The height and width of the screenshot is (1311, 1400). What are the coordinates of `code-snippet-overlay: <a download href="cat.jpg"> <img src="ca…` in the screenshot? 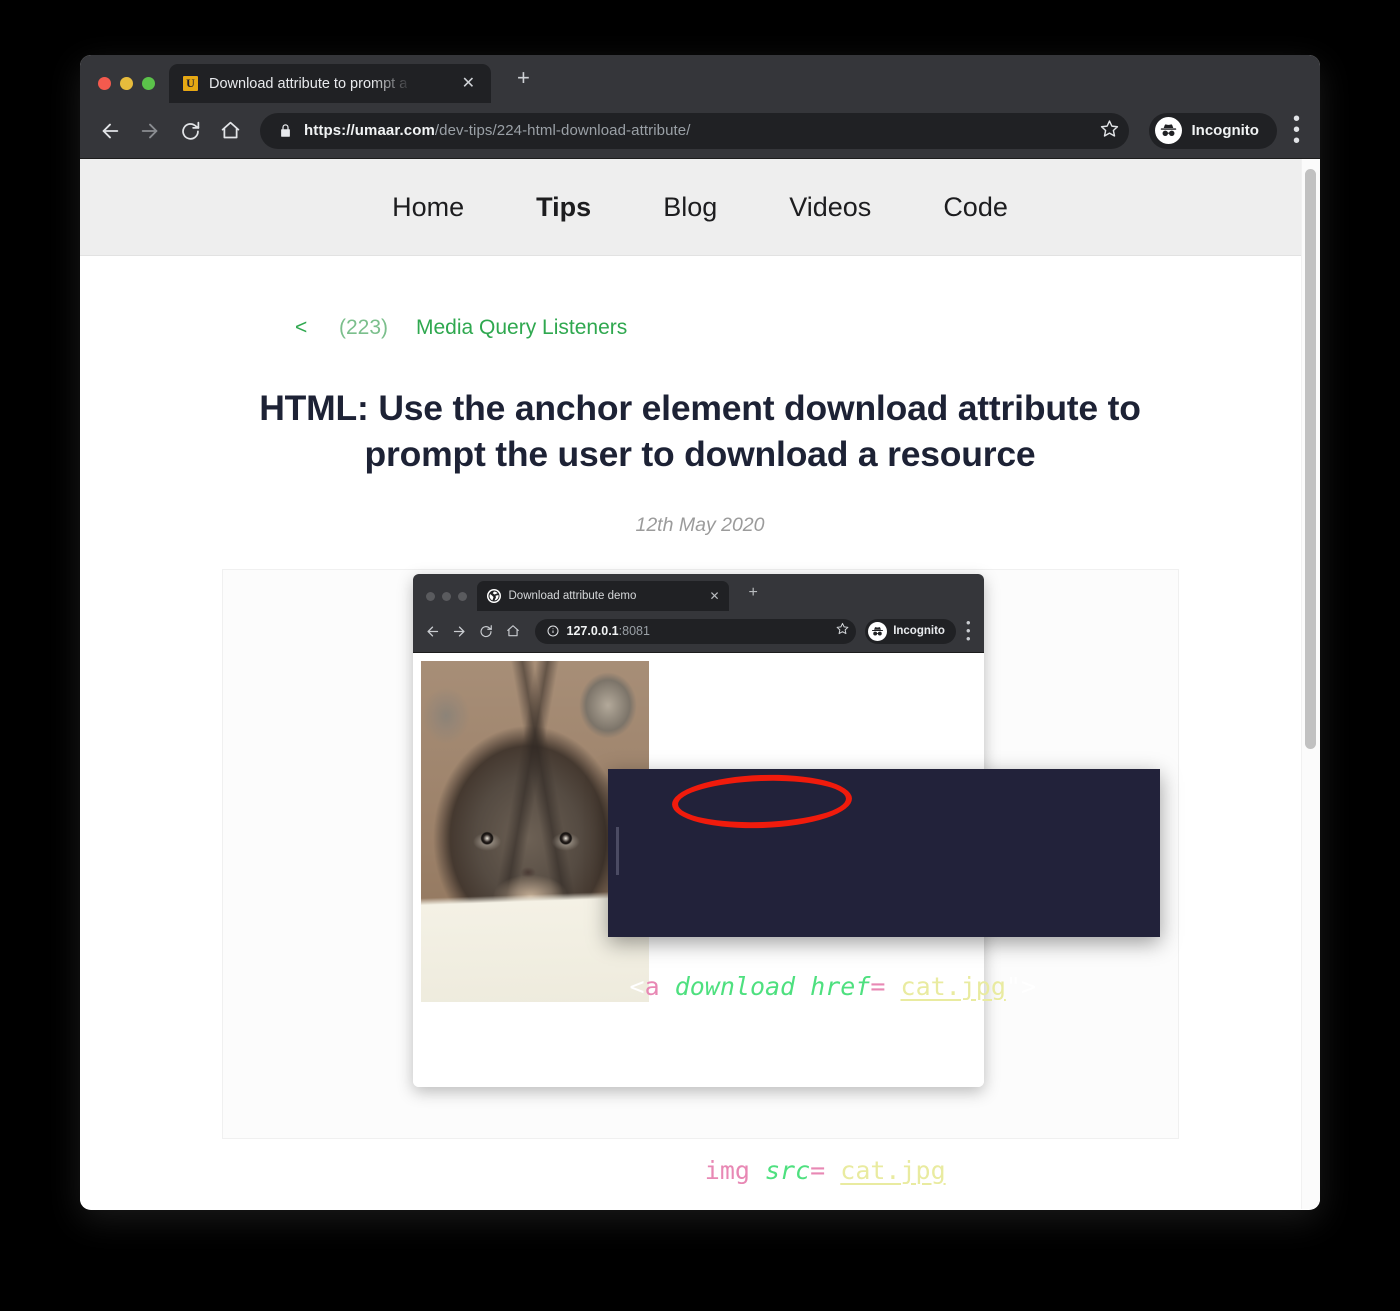 It's located at (883, 976).